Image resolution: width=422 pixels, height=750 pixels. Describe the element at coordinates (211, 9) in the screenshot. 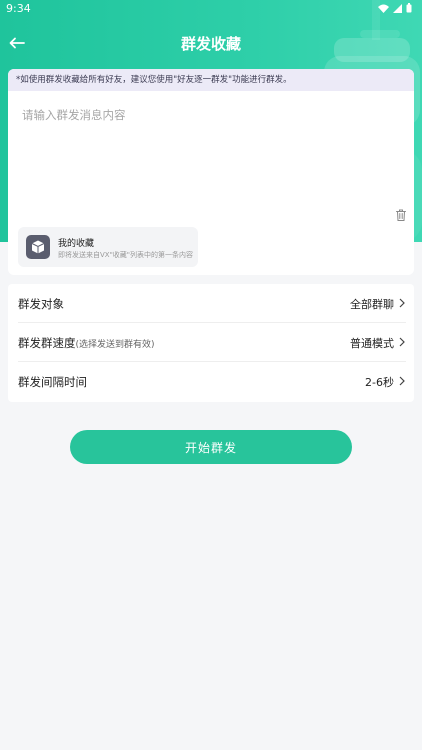

I see `status-bar: 9:34` at that location.